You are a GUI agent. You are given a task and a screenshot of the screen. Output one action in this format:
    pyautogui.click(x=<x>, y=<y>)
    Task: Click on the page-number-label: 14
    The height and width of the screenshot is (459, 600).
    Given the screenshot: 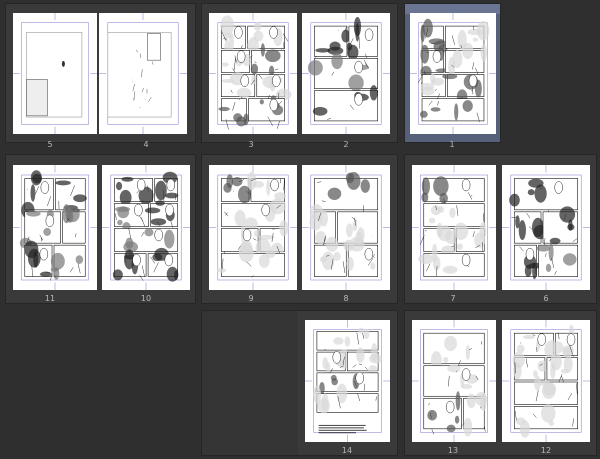 What is the action you would take?
    pyautogui.click(x=347, y=450)
    